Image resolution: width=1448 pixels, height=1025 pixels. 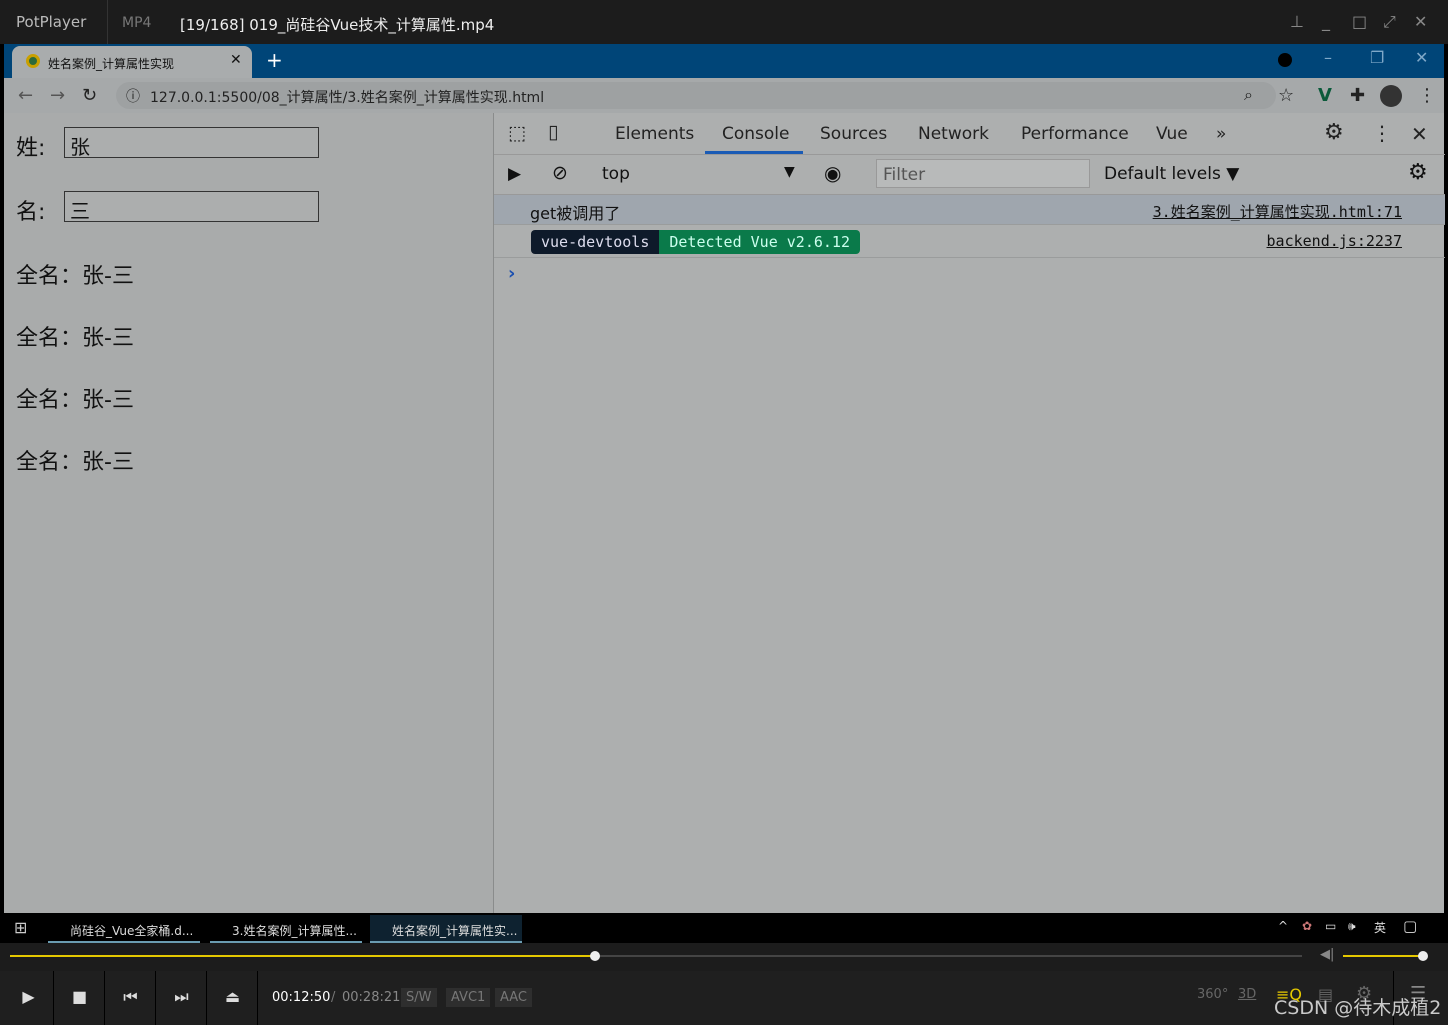 I want to click on close-tab-icon: ✕, so click(x=236, y=60).